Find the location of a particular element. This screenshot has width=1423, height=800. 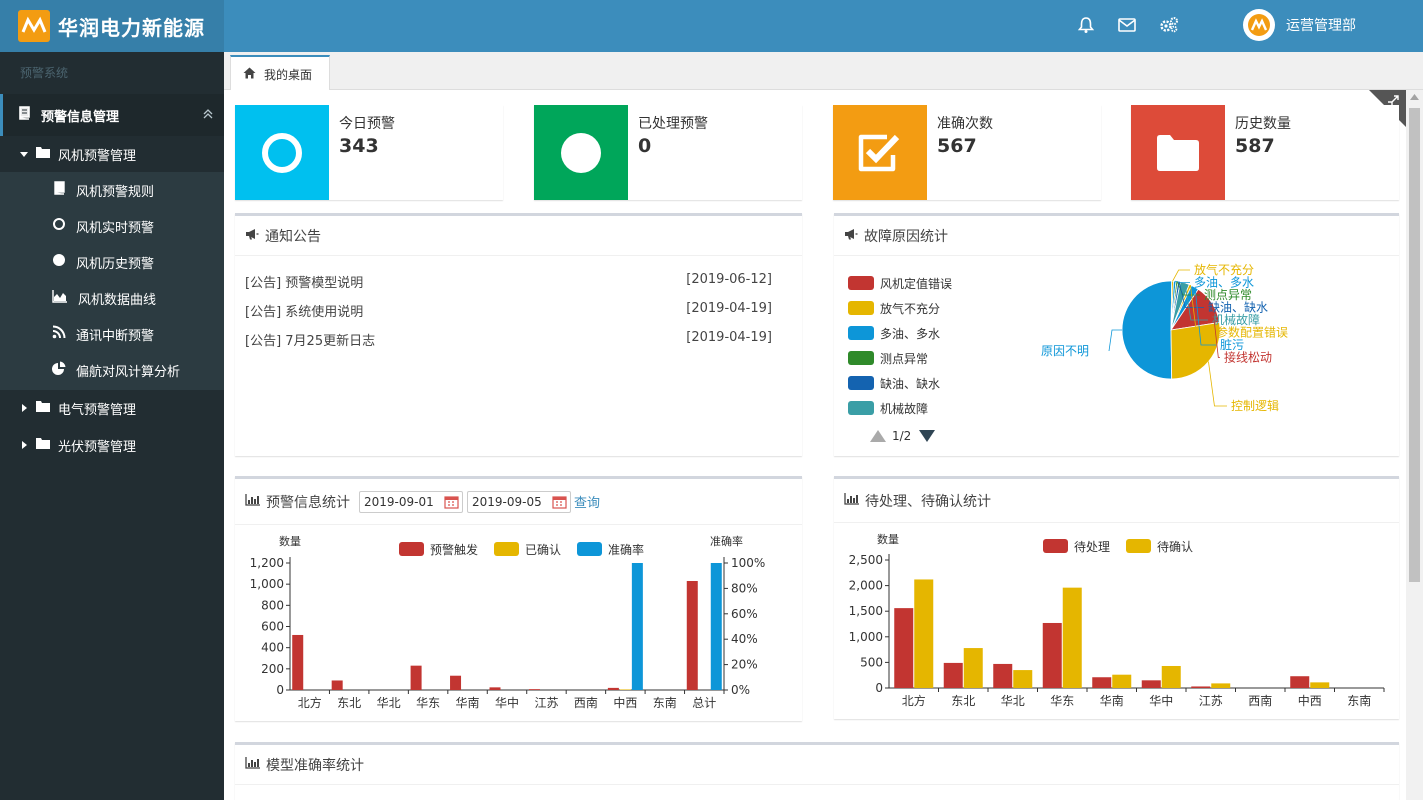

pie-chart-icon is located at coordinates (59, 370).